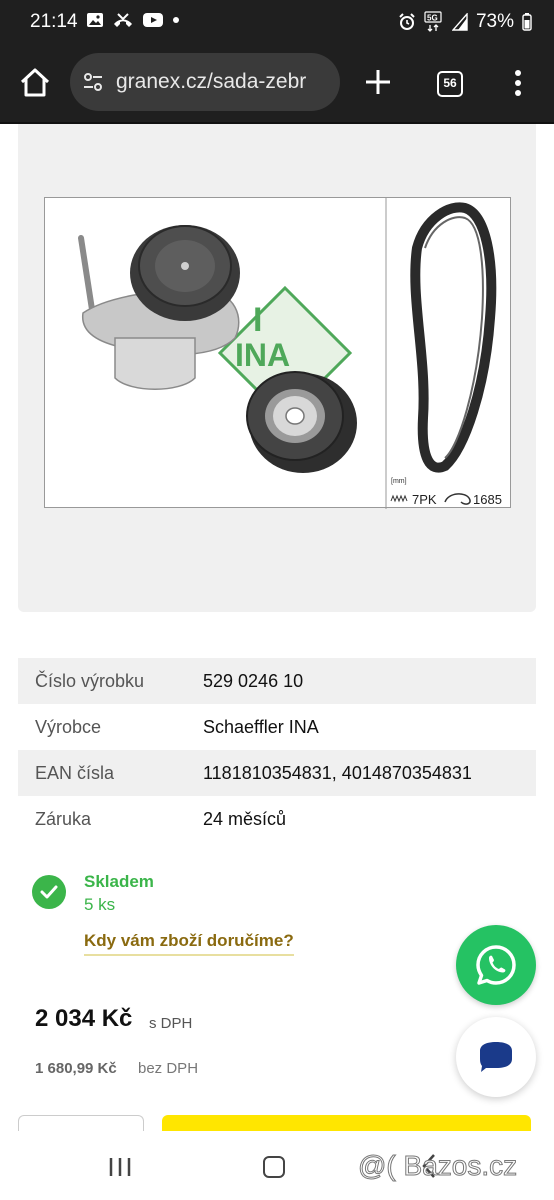  I want to click on whatsapp-button, so click(496, 965).